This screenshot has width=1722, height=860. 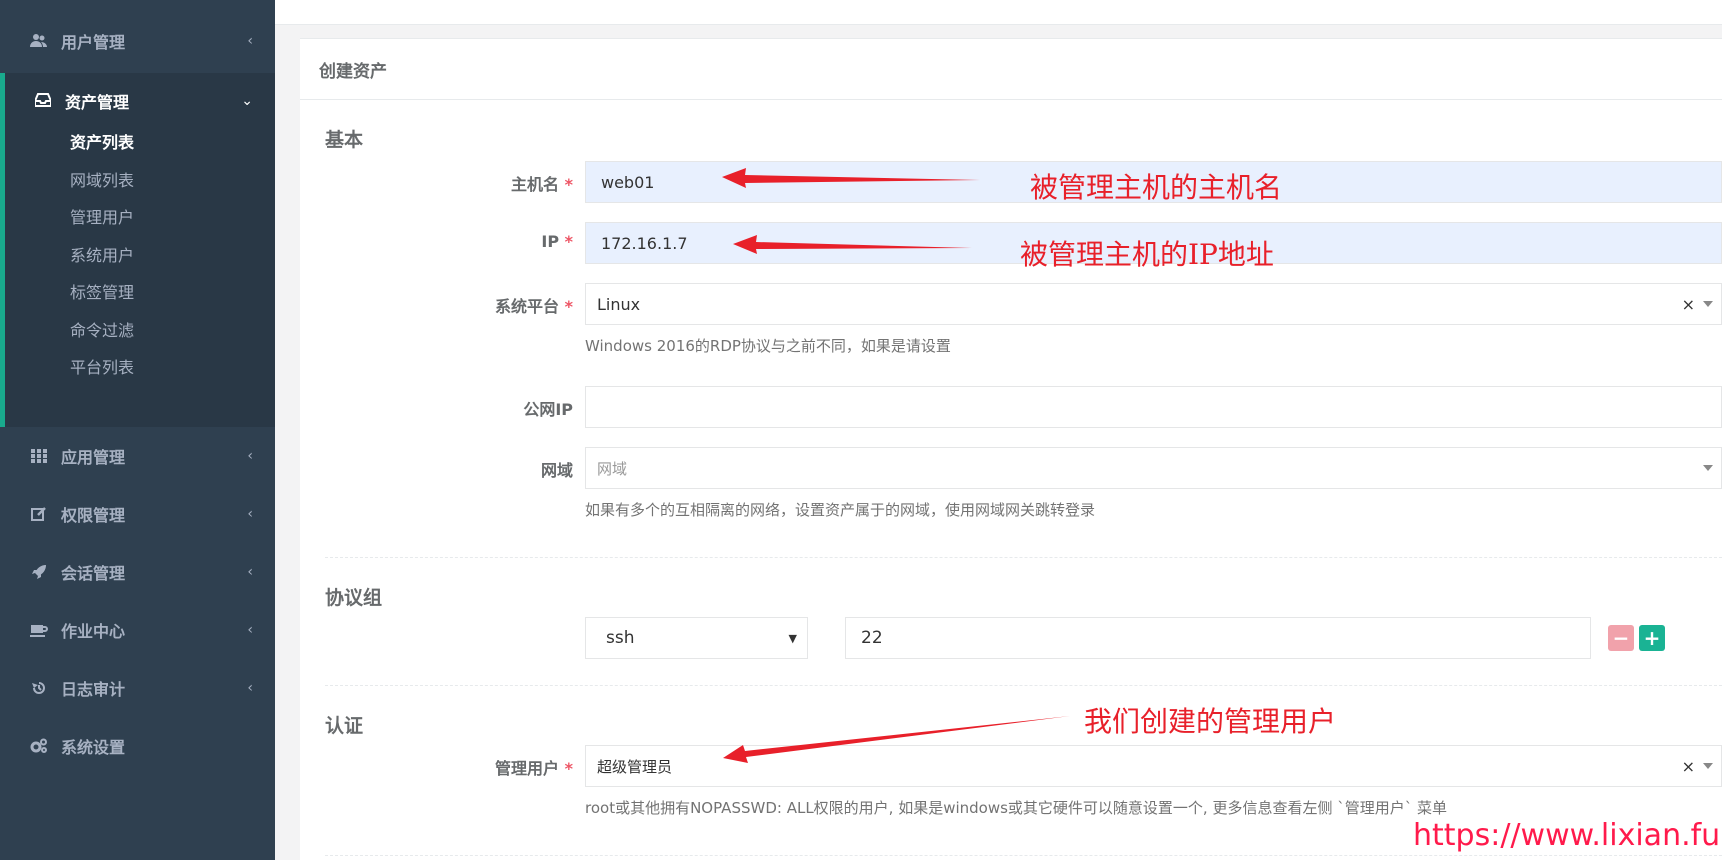 I want to click on sidebar-item-sessions: 会话管理 ‹, so click(x=137, y=572).